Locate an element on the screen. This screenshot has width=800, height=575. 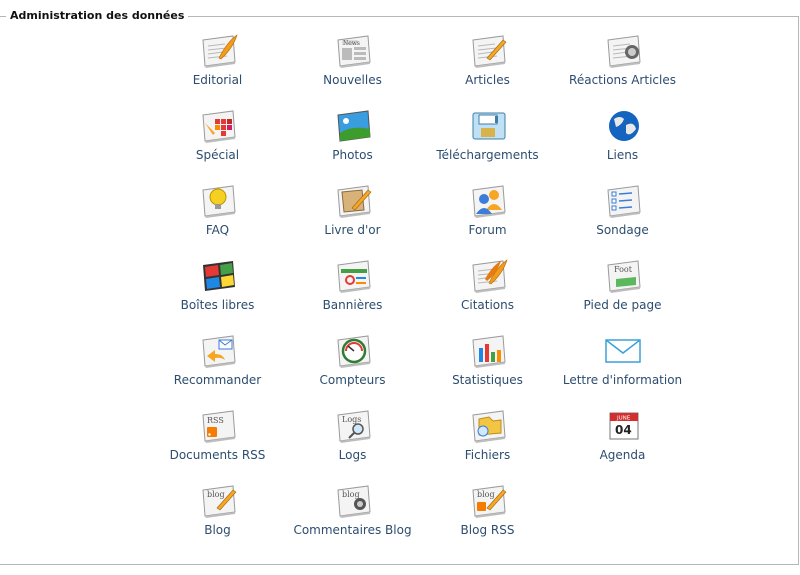
newspaper-icon: News is located at coordinates (353, 51).